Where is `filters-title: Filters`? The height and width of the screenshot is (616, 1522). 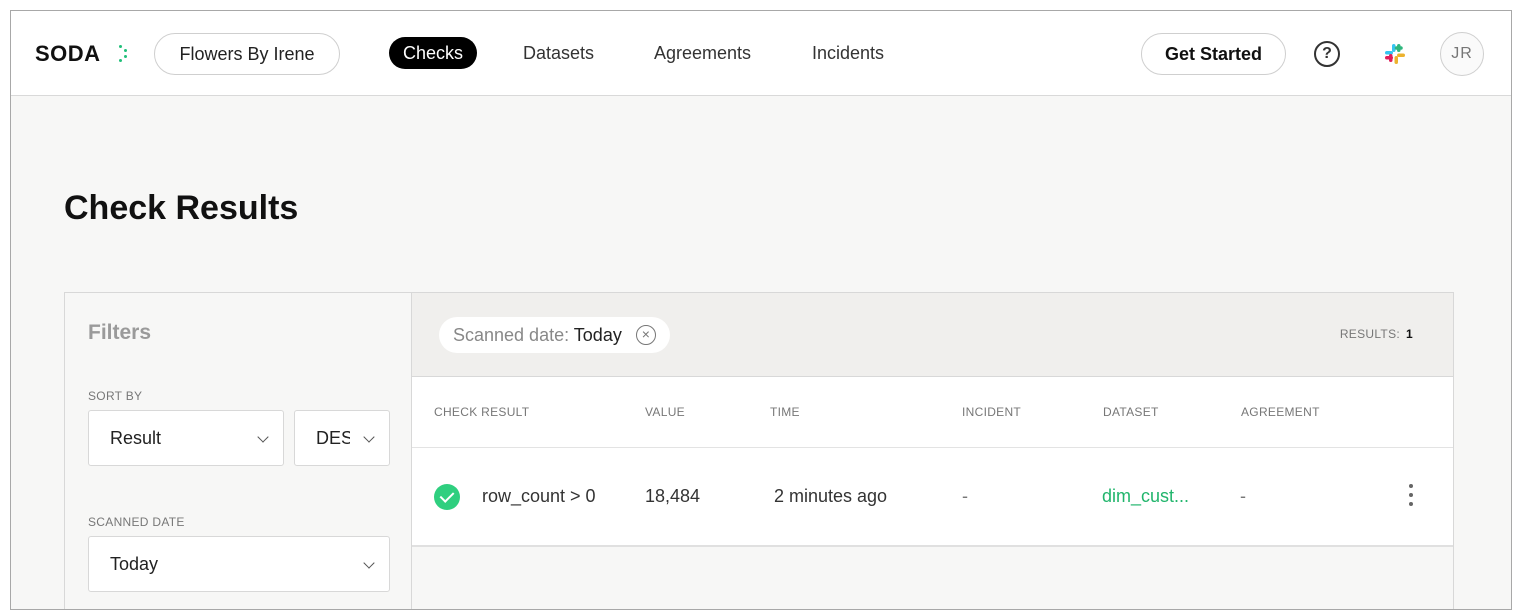
filters-title: Filters is located at coordinates (120, 332).